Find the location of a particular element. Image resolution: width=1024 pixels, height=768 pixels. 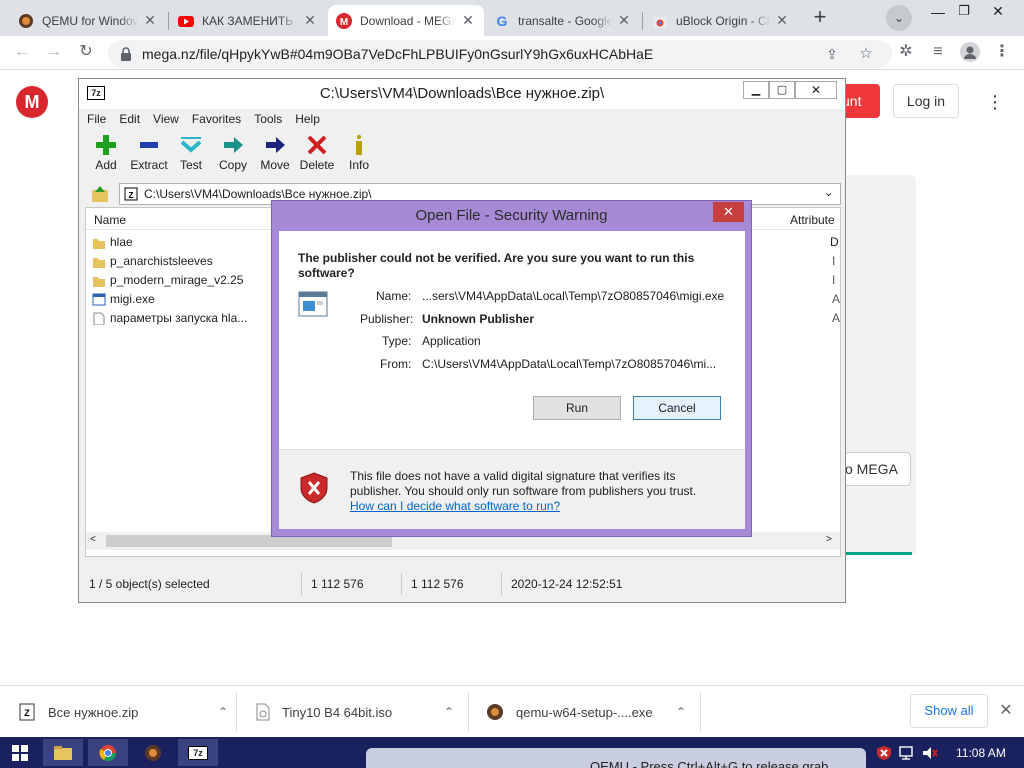

show-all-downloads-button: Show all is located at coordinates (949, 711).